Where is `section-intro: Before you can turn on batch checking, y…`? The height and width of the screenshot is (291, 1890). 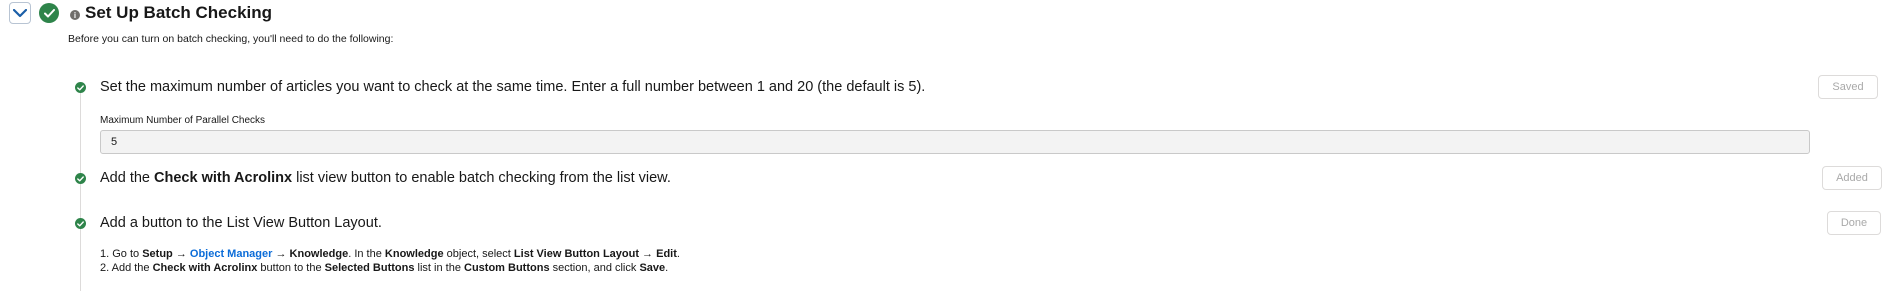
section-intro: Before you can turn on batch checking, y… is located at coordinates (231, 39).